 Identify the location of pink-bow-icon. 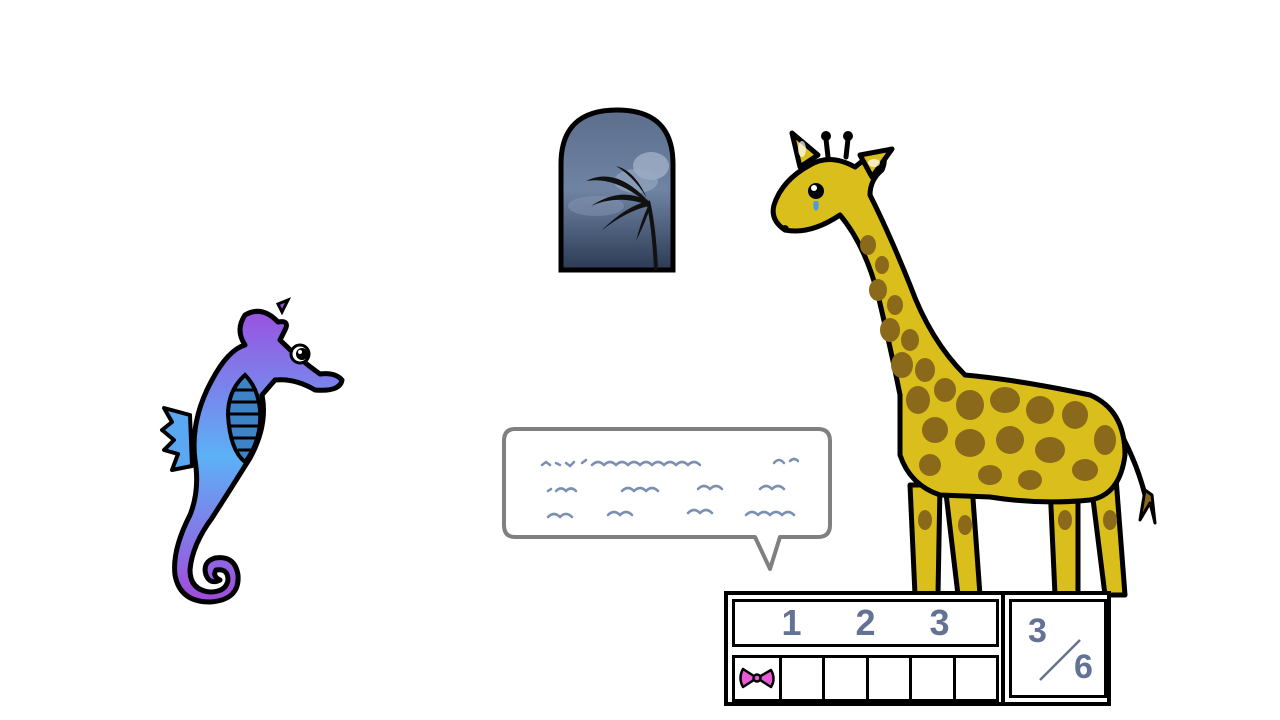
(757, 678).